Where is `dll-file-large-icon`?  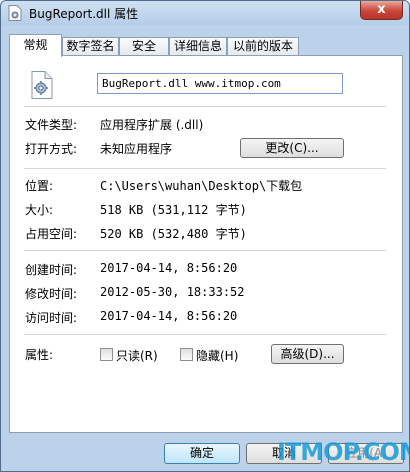 dll-file-large-icon is located at coordinates (42, 85).